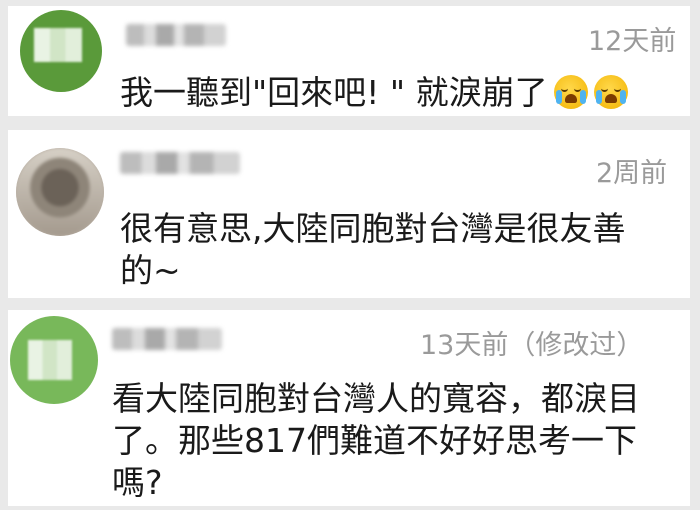 This screenshot has width=700, height=510. Describe the element at coordinates (376, 398) in the screenshot. I see `comment-text-line: 看大陸同胞對台灣人的寬容，都淚目` at that location.